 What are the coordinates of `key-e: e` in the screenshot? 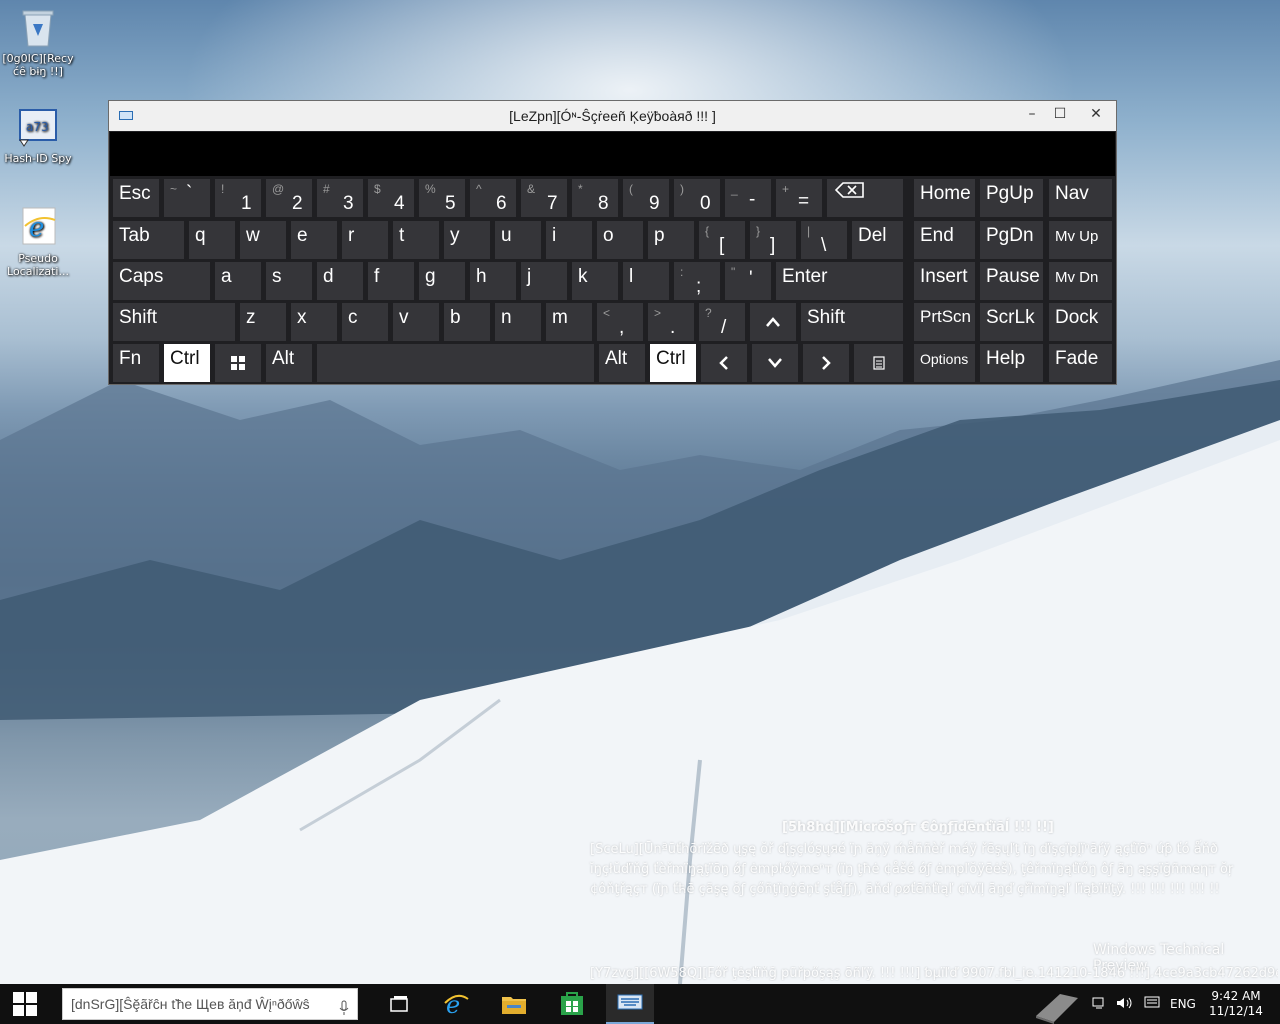 It's located at (314, 240).